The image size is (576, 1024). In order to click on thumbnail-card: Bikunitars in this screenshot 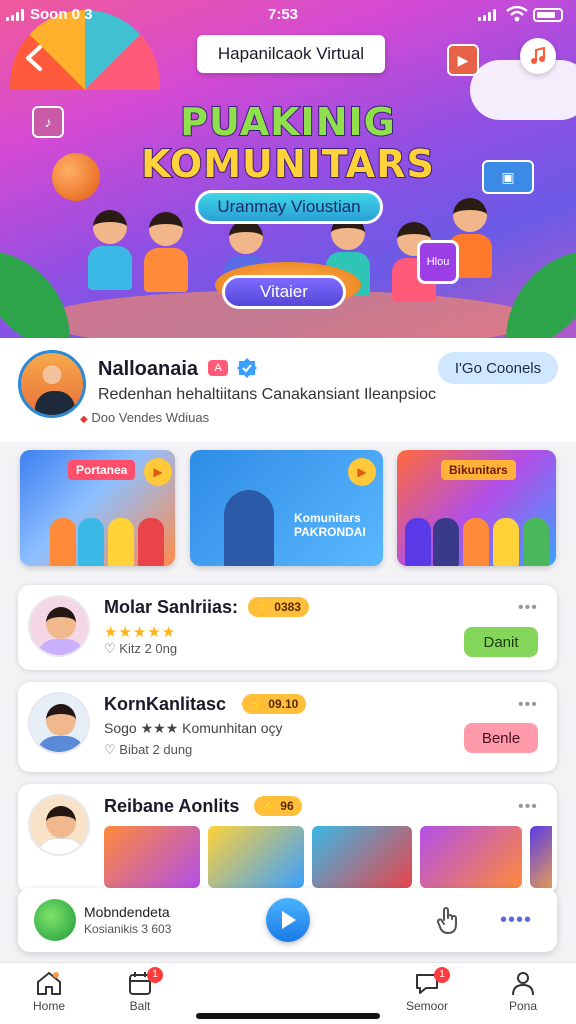, I will do `click(476, 508)`.